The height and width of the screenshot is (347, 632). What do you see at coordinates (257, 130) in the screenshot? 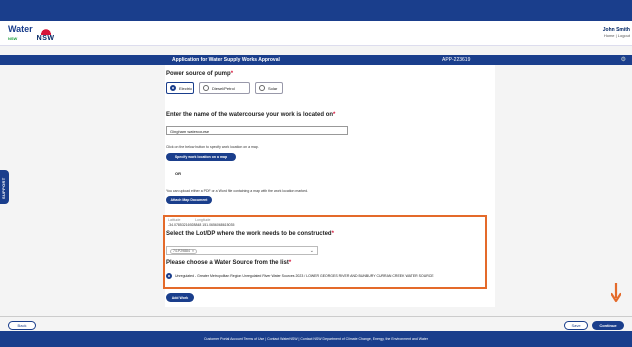
I see `watercourse-input: Gingham watercourse` at bounding box center [257, 130].